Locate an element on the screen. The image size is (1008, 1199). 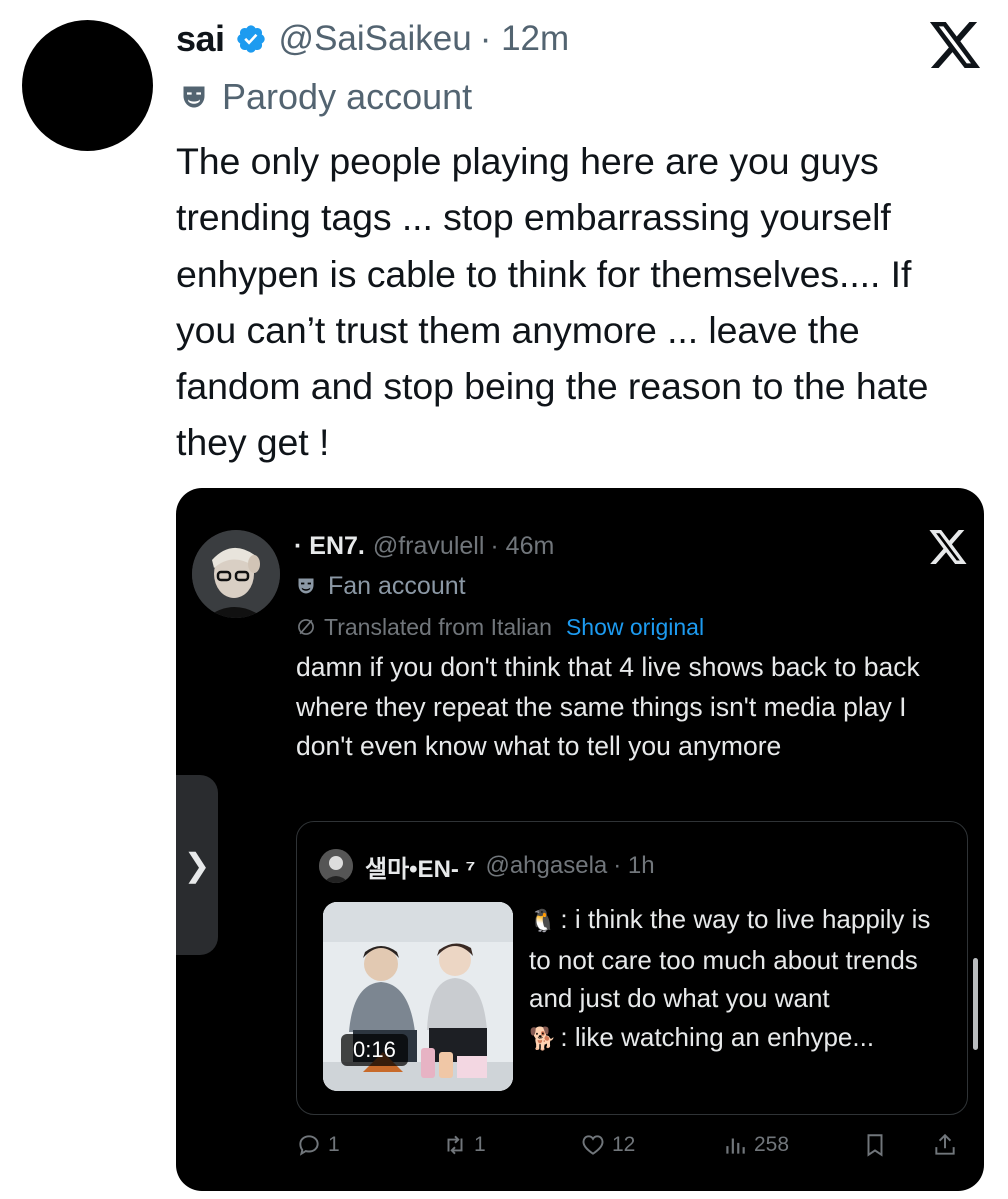
share-button is located at coordinates (948, 1145).